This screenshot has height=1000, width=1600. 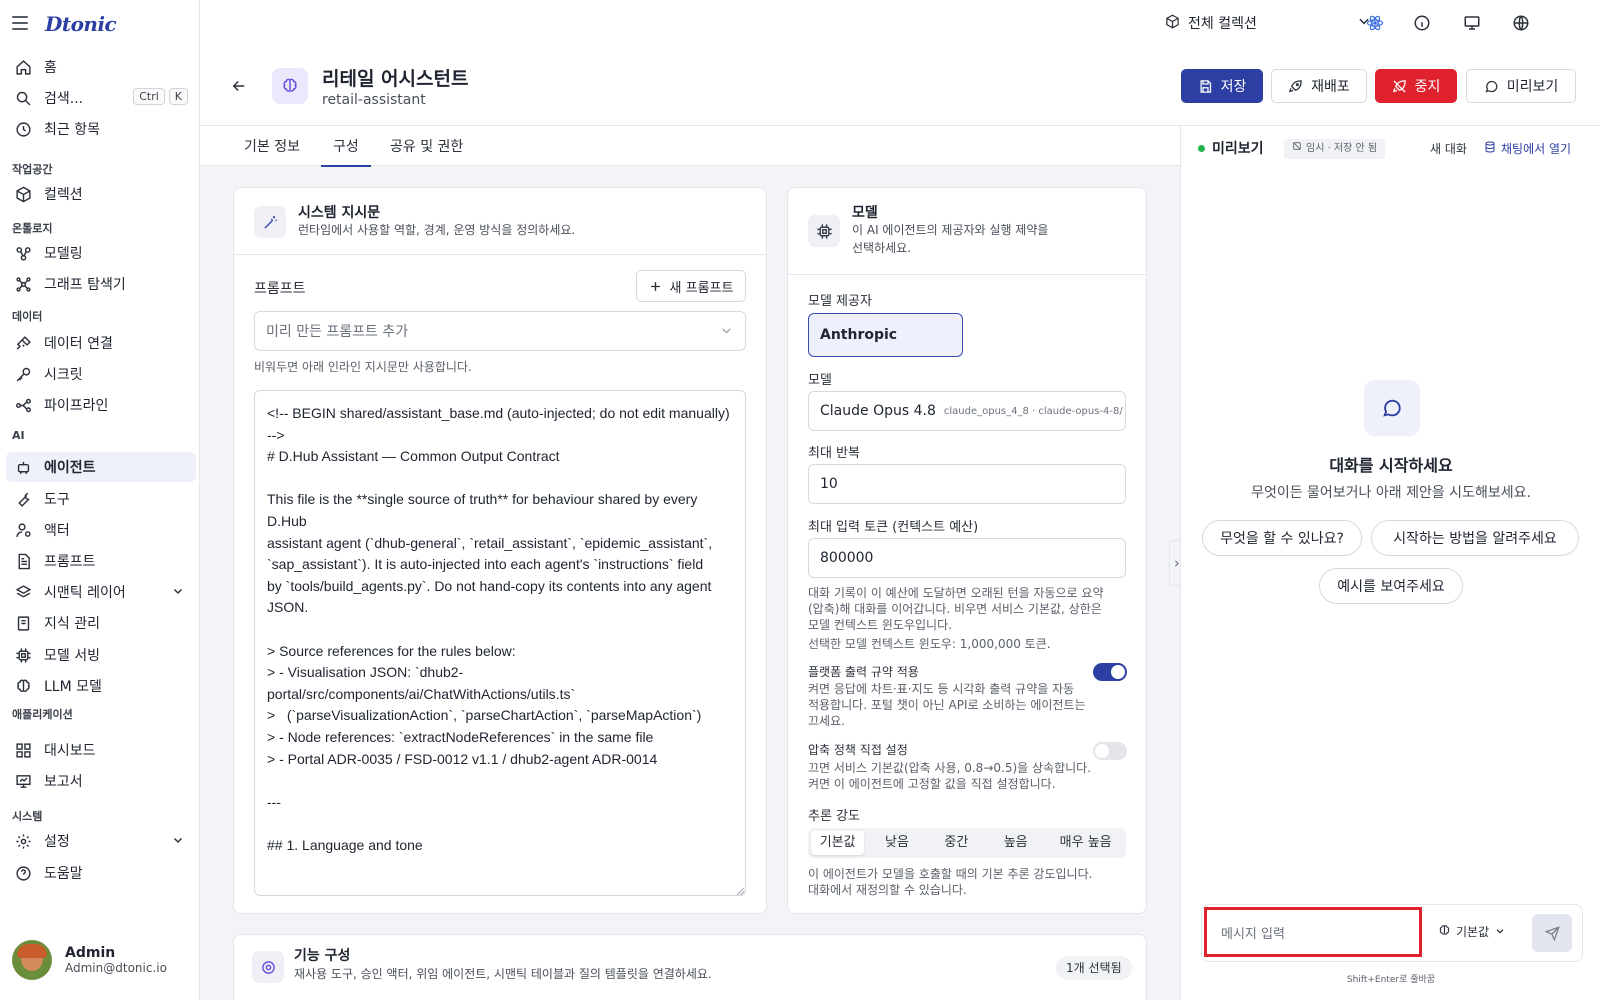 I want to click on new-chat-button: 새 대화, so click(x=1448, y=148).